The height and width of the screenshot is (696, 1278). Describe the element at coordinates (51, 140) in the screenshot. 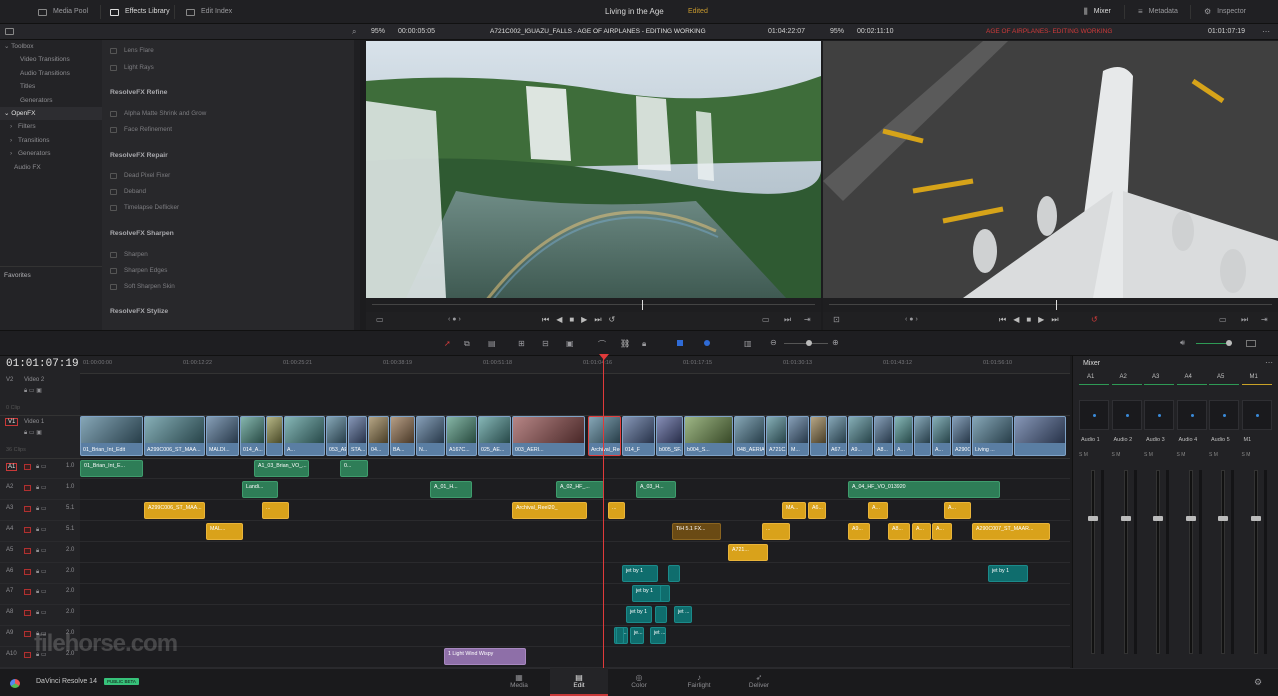

I see `tree-item-transitions: › Transitions` at that location.